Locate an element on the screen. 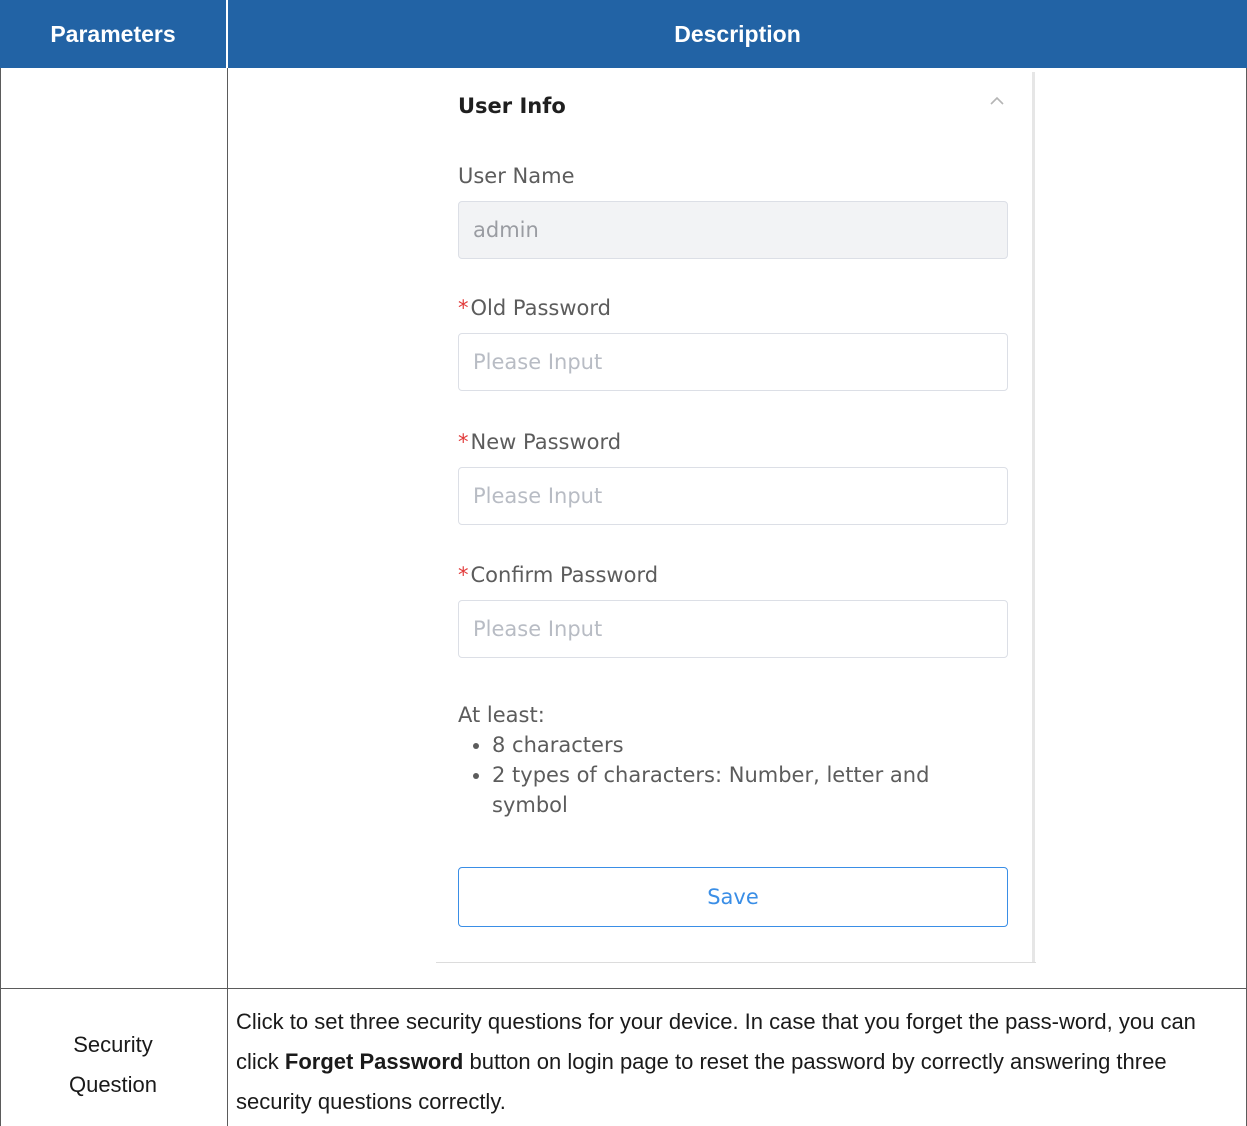 This screenshot has width=1247, height=1126. panel-bottom-border is located at coordinates (736, 962).